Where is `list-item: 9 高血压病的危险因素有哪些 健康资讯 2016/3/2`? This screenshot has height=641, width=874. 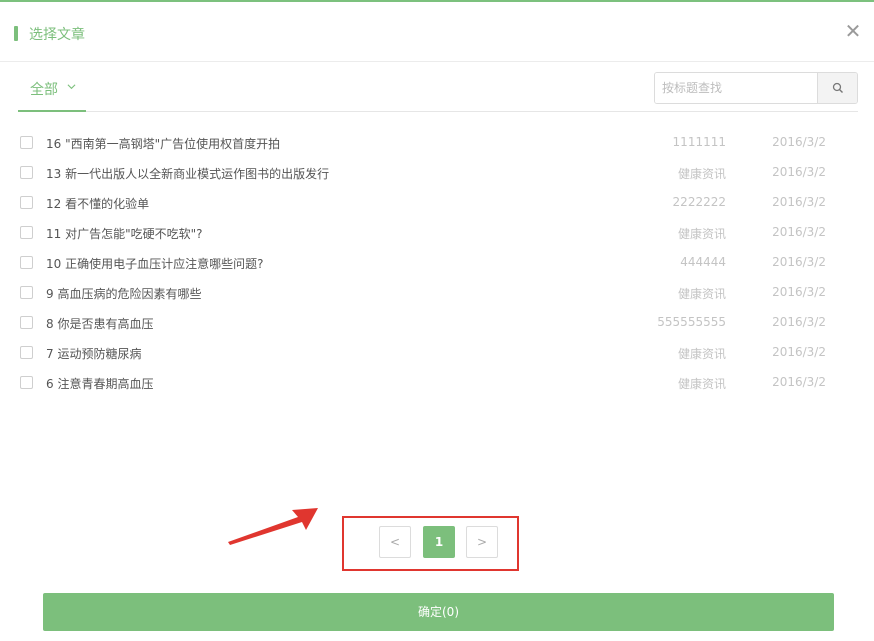
list-item: 9 高血压病的危险因素有哪些 健康资讯 2016/3/2 is located at coordinates (438, 292).